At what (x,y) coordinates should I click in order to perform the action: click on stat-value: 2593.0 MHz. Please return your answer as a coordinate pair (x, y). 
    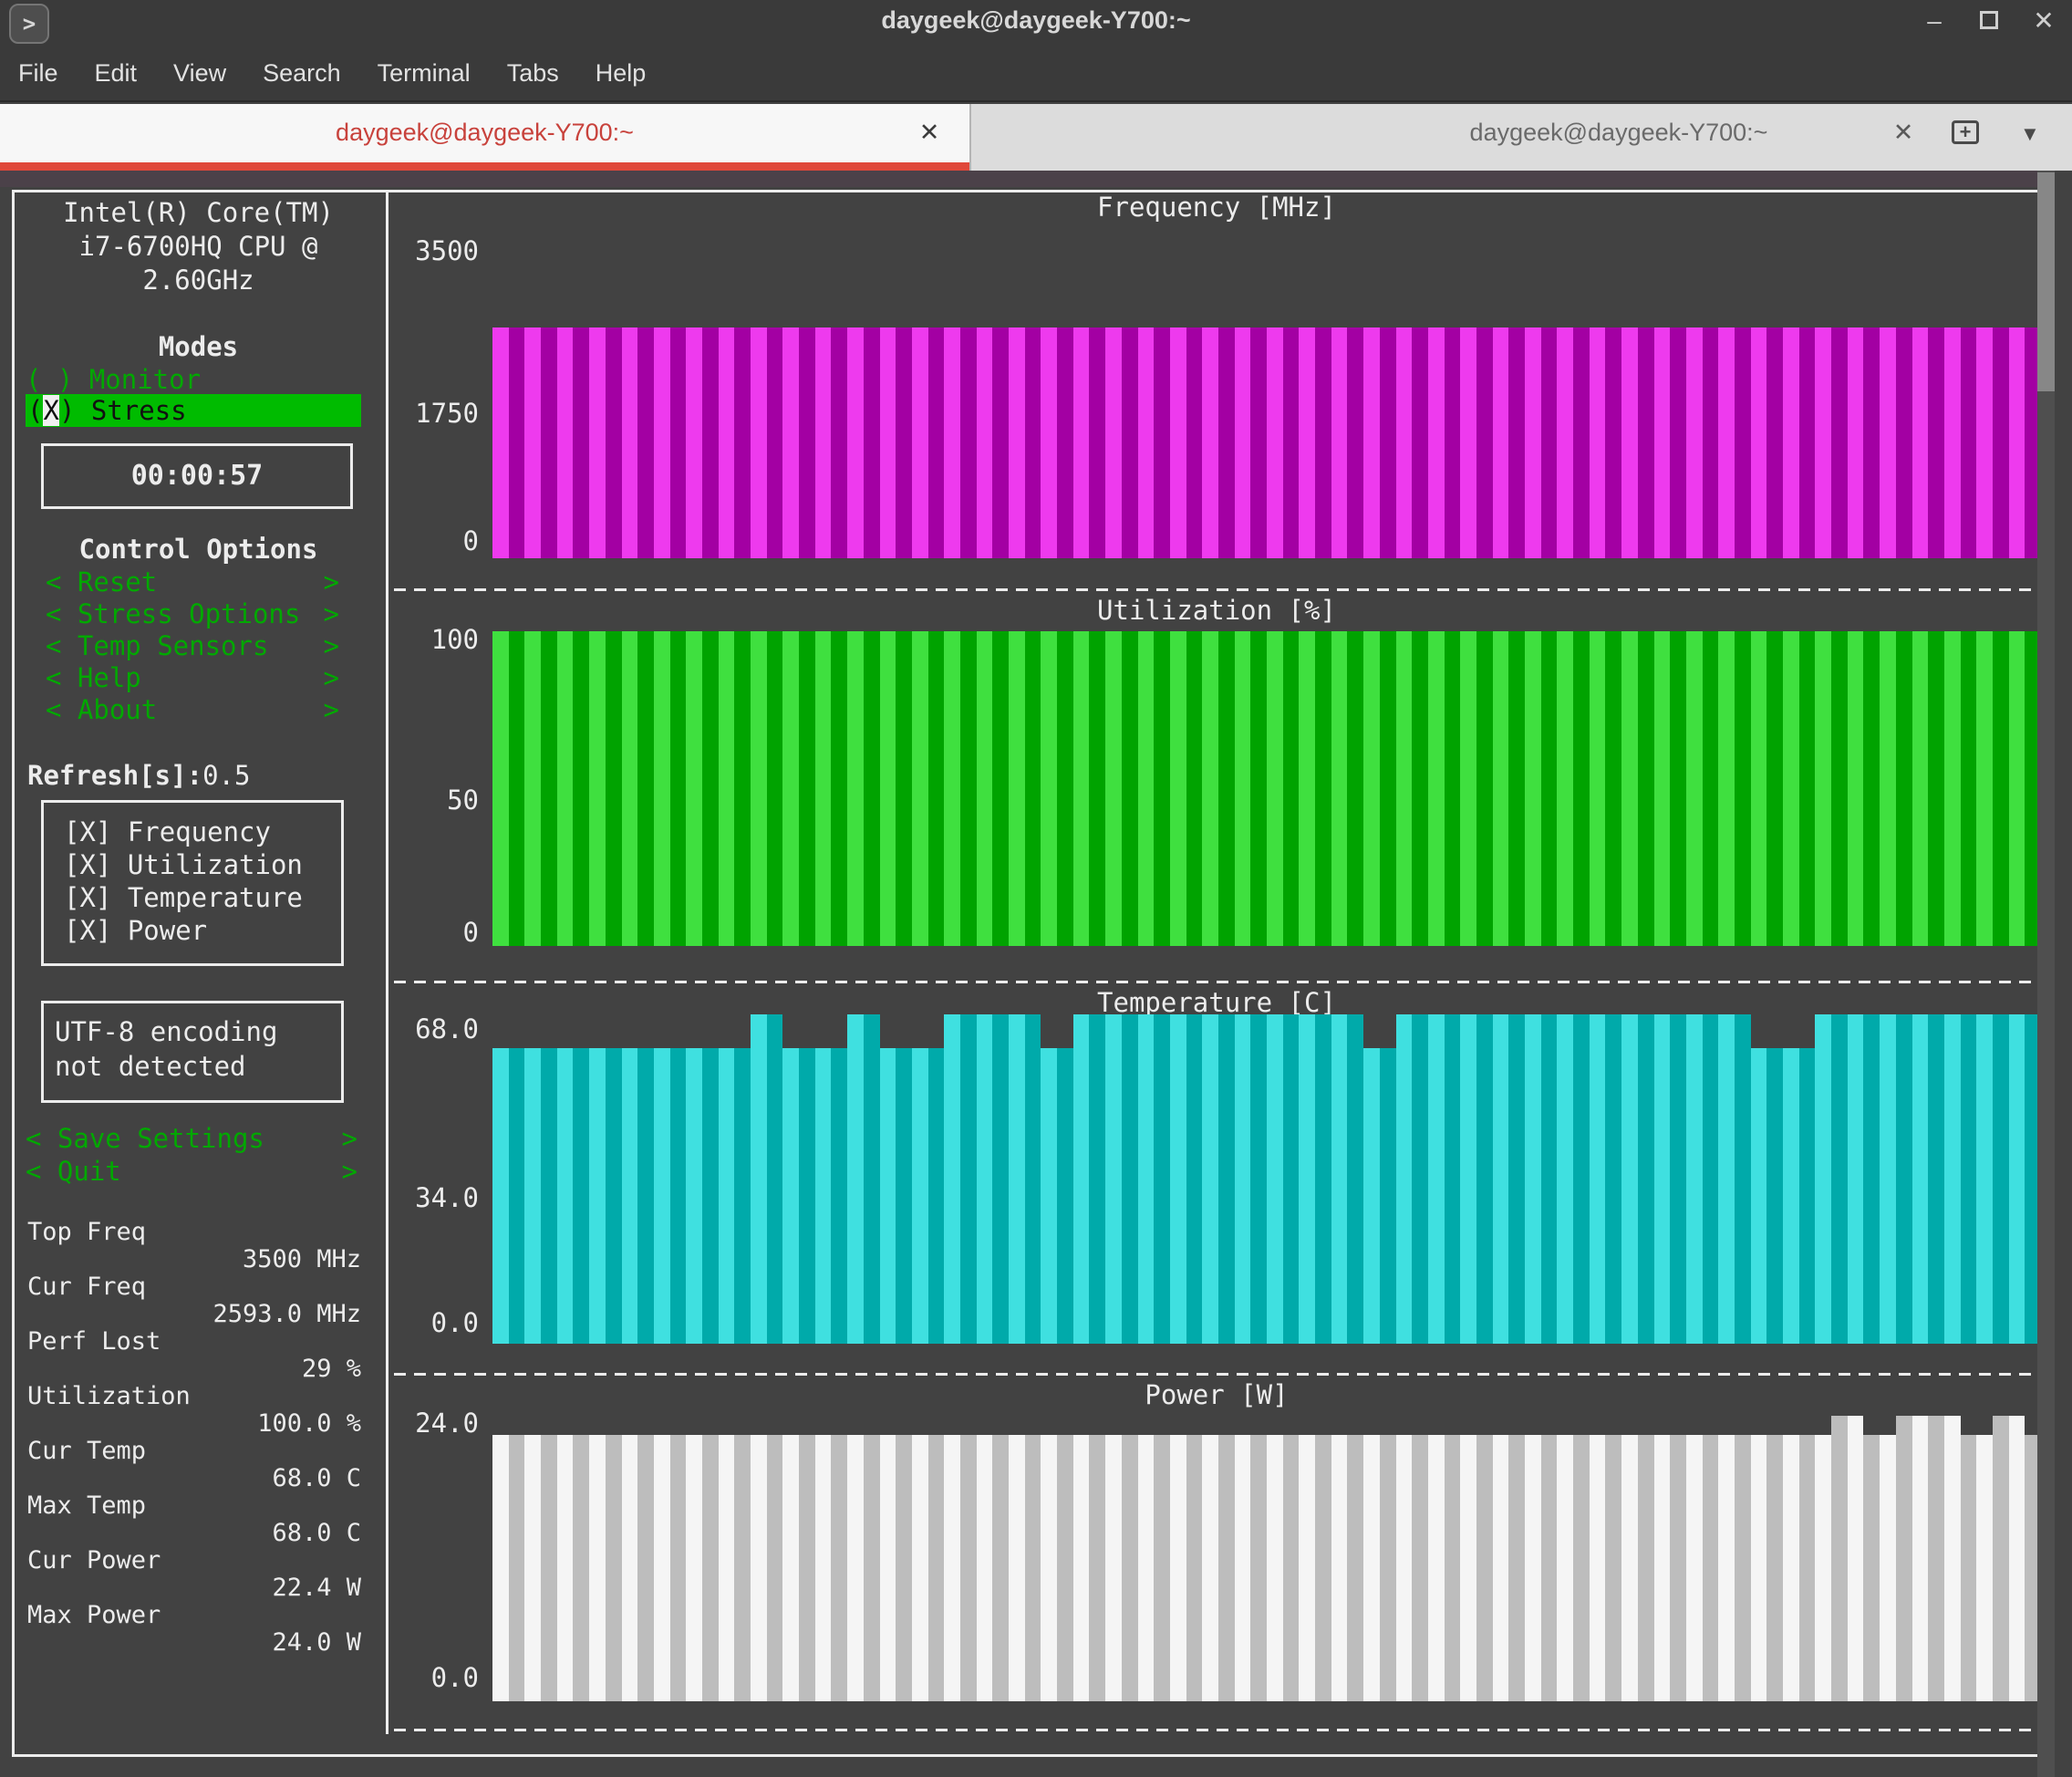
    Looking at the image, I should click on (286, 1314).